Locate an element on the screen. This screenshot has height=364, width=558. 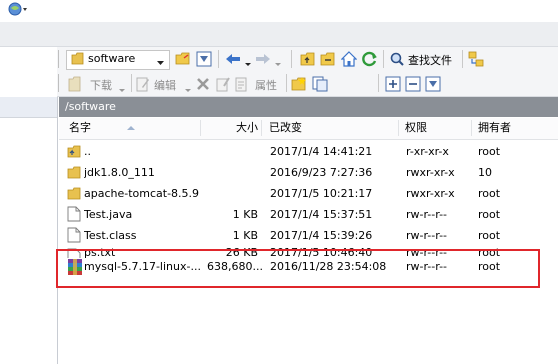
file-modified: 2017/1/5 10:21:17 is located at coordinates (321, 193).